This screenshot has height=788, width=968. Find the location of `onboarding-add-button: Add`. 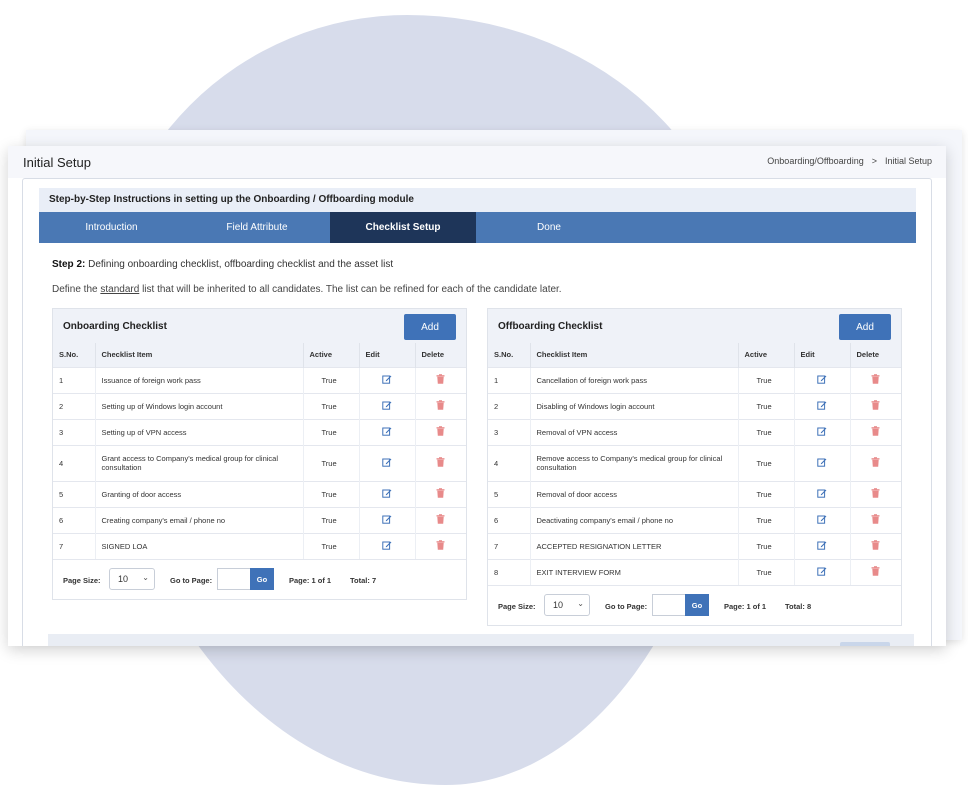

onboarding-add-button: Add is located at coordinates (430, 327).